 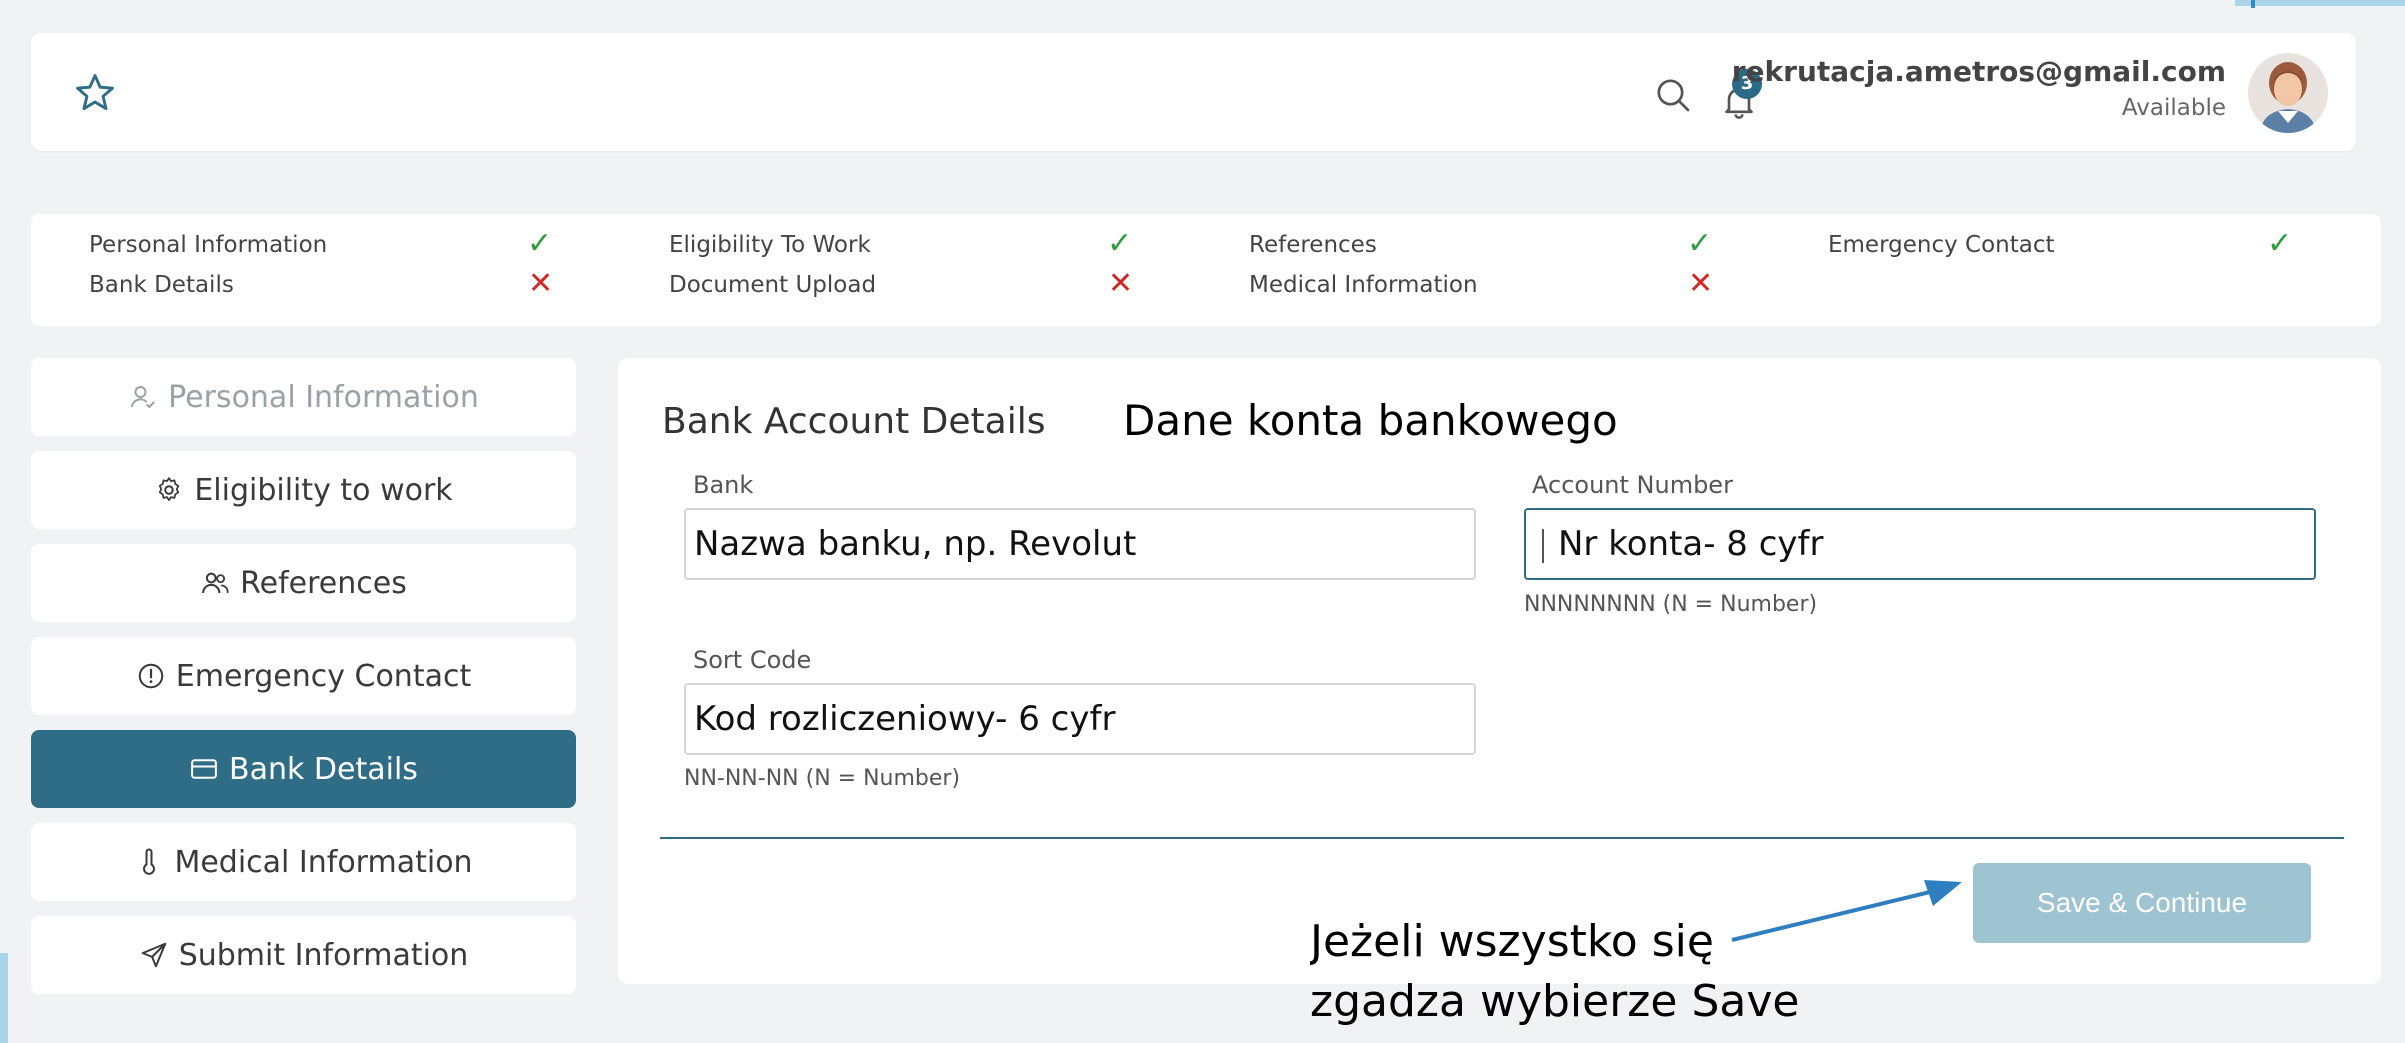 What do you see at coordinates (323, 862) in the screenshot?
I see `sidebar-item-label: Medical Information` at bounding box center [323, 862].